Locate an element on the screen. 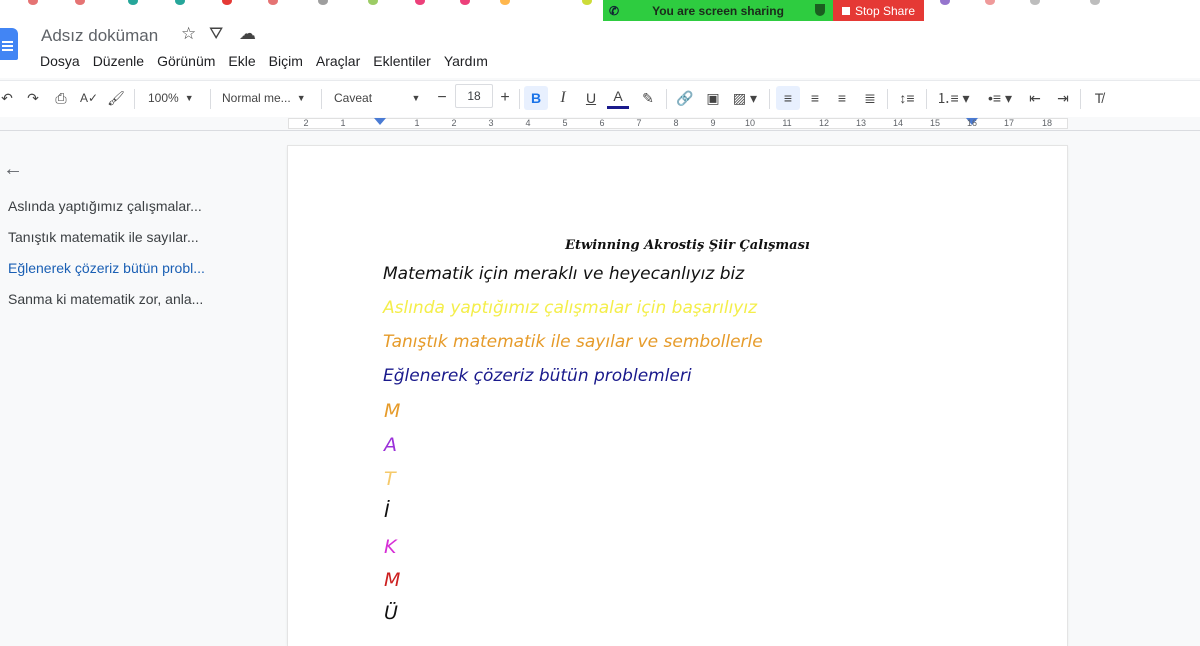 Image resolution: width=1200 pixels, height=646 pixels. phone-icon: ✆ is located at coordinates (614, 11).